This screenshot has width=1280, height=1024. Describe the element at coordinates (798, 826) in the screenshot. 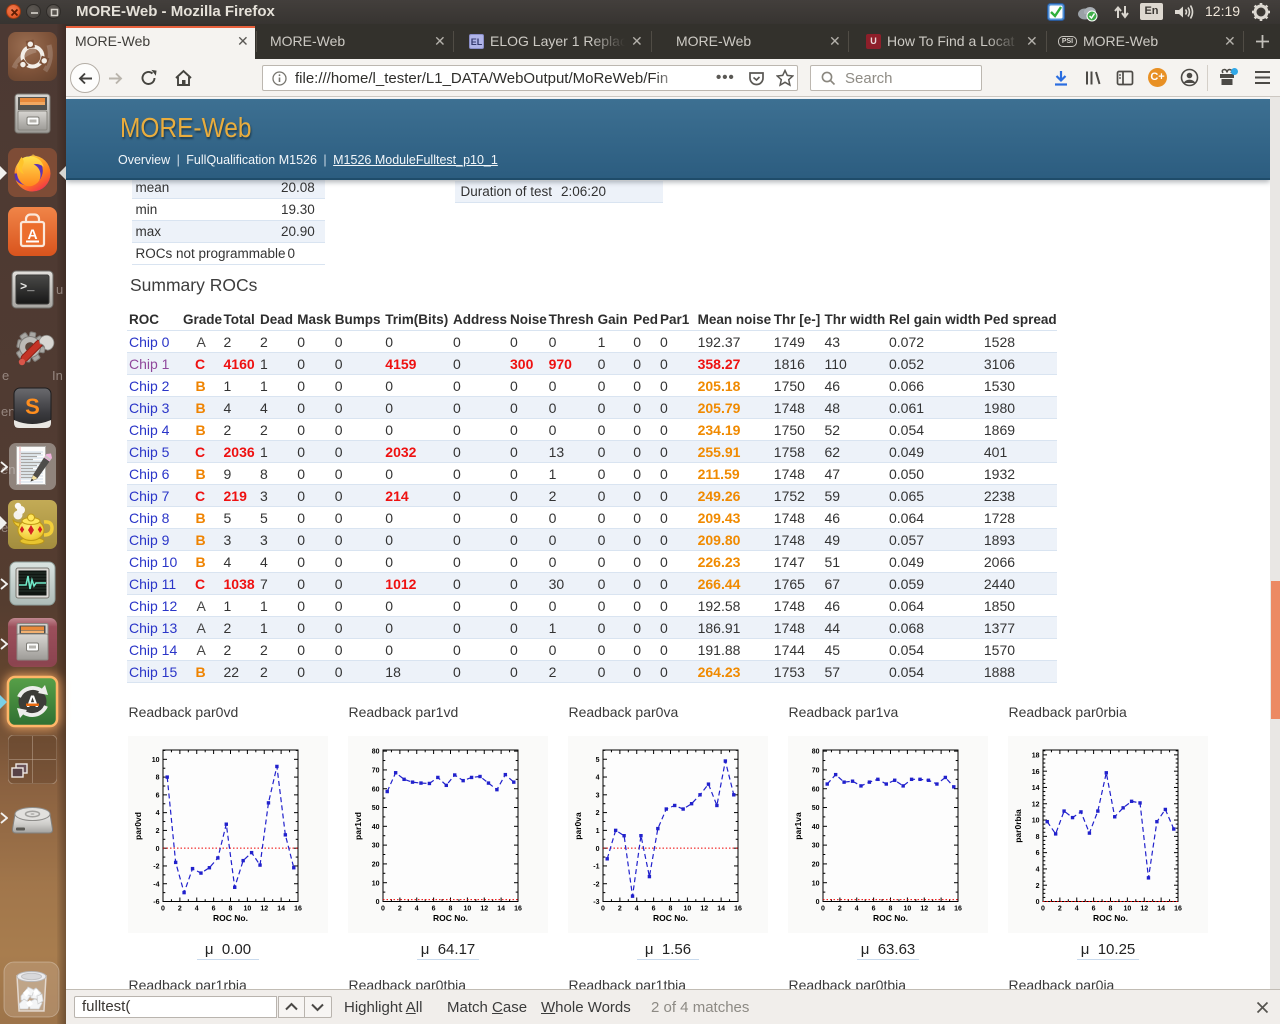

I see `svg-text: par1va` at that location.